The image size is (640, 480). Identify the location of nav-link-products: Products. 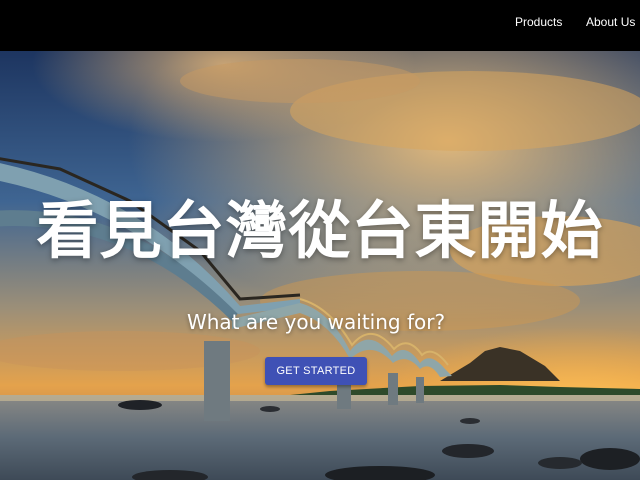
(538, 22).